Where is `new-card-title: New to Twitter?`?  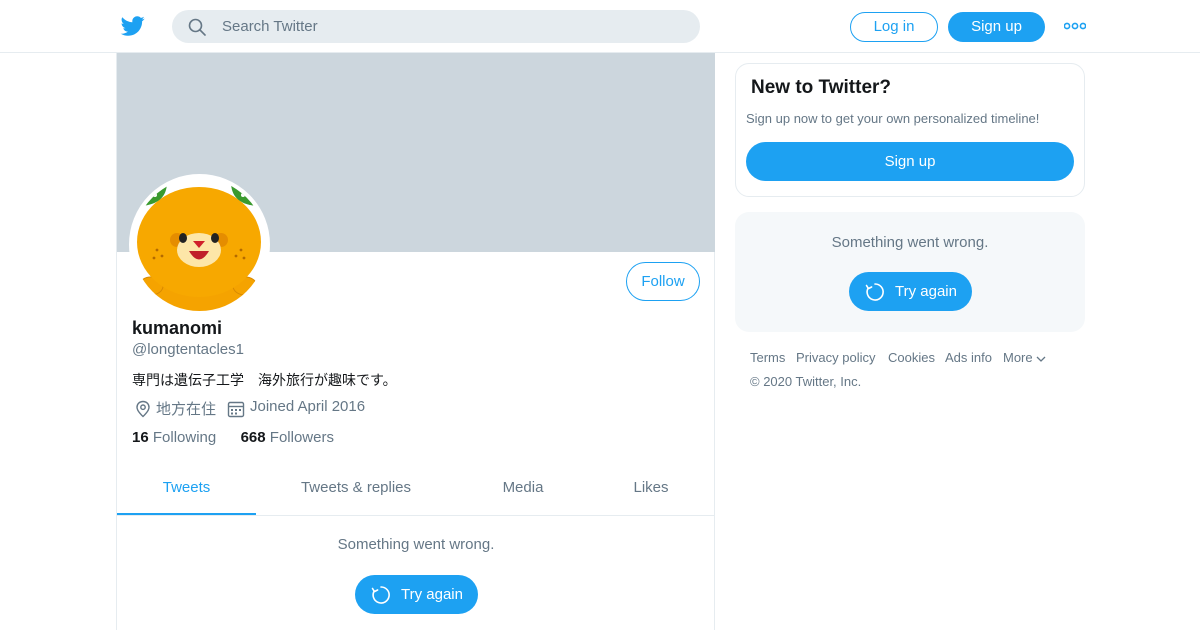 new-card-title: New to Twitter? is located at coordinates (821, 87).